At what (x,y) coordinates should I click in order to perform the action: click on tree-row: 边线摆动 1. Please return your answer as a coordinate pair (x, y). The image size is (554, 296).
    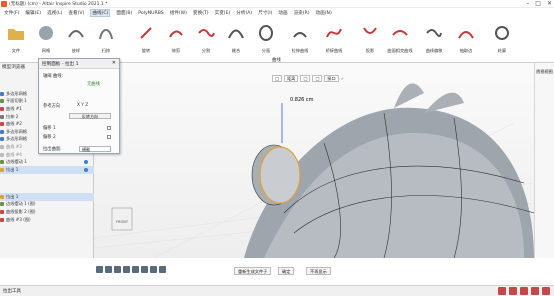
    Looking at the image, I should click on (47, 162).